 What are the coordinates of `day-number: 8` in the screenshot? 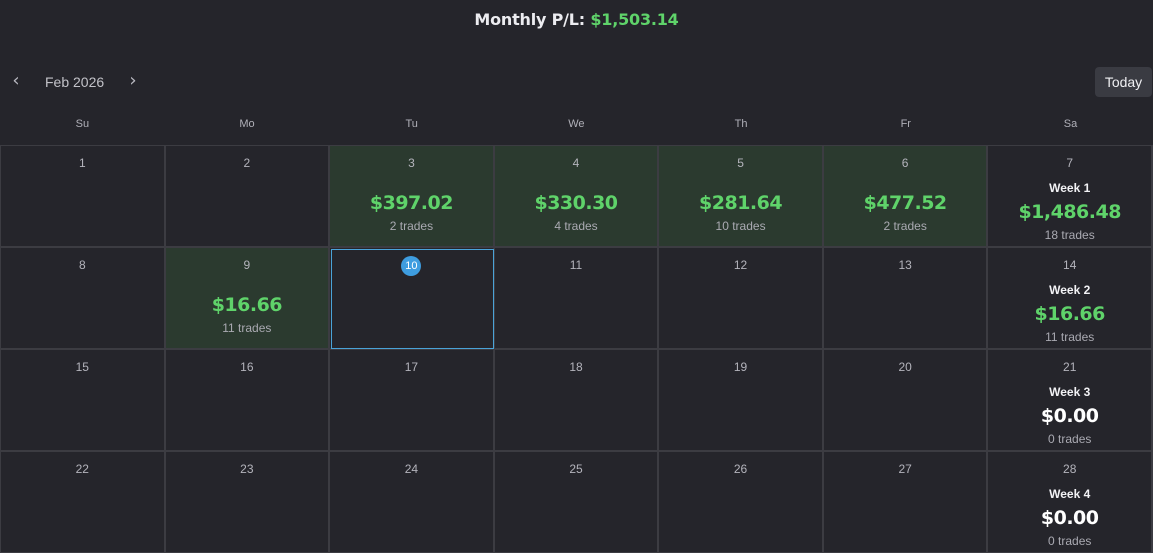 It's located at (82, 265).